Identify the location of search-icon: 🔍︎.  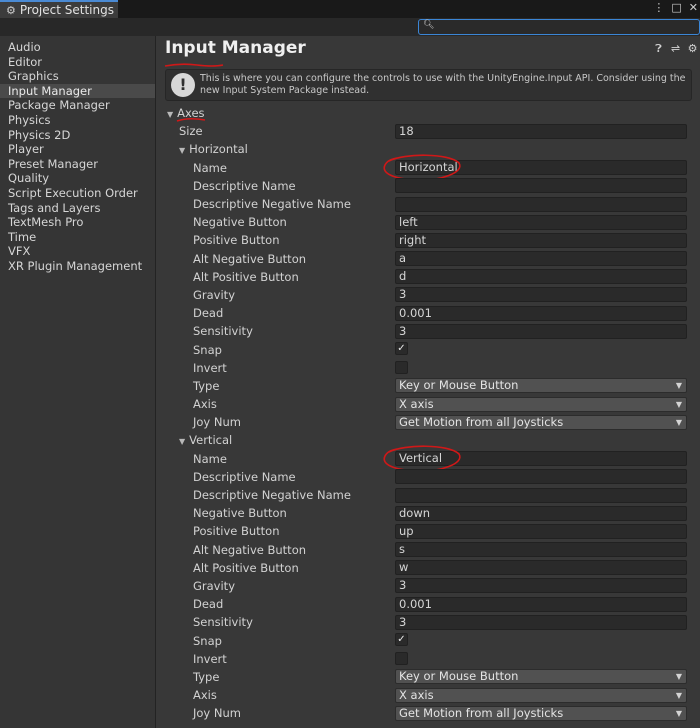
(429, 25).